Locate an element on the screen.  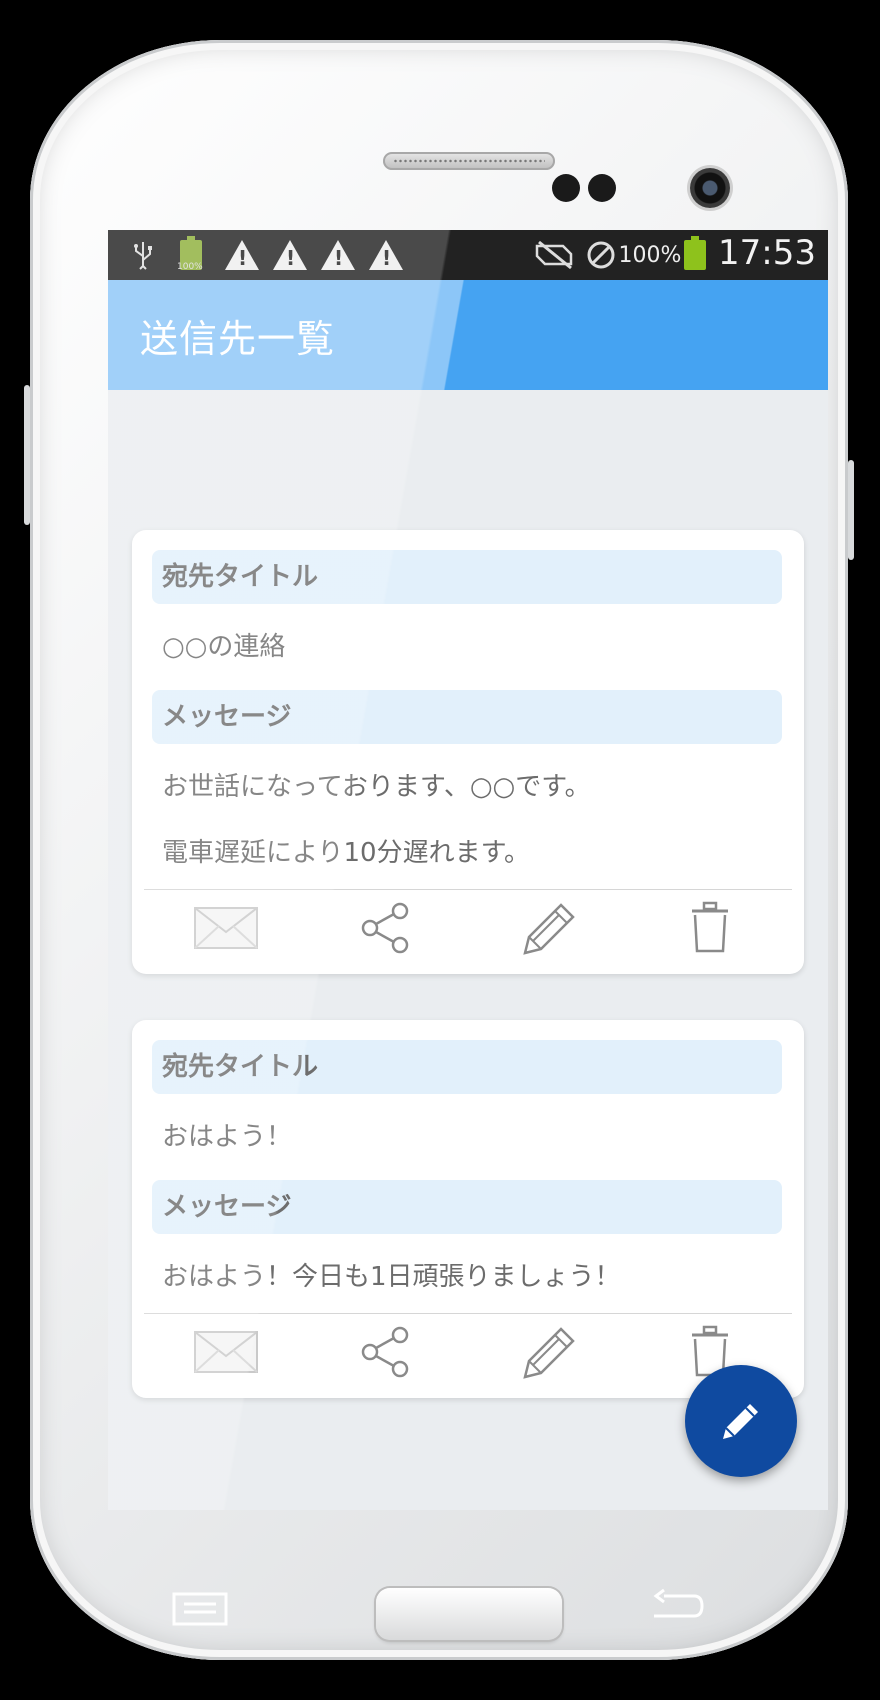
card-actions is located at coordinates (468, 930).